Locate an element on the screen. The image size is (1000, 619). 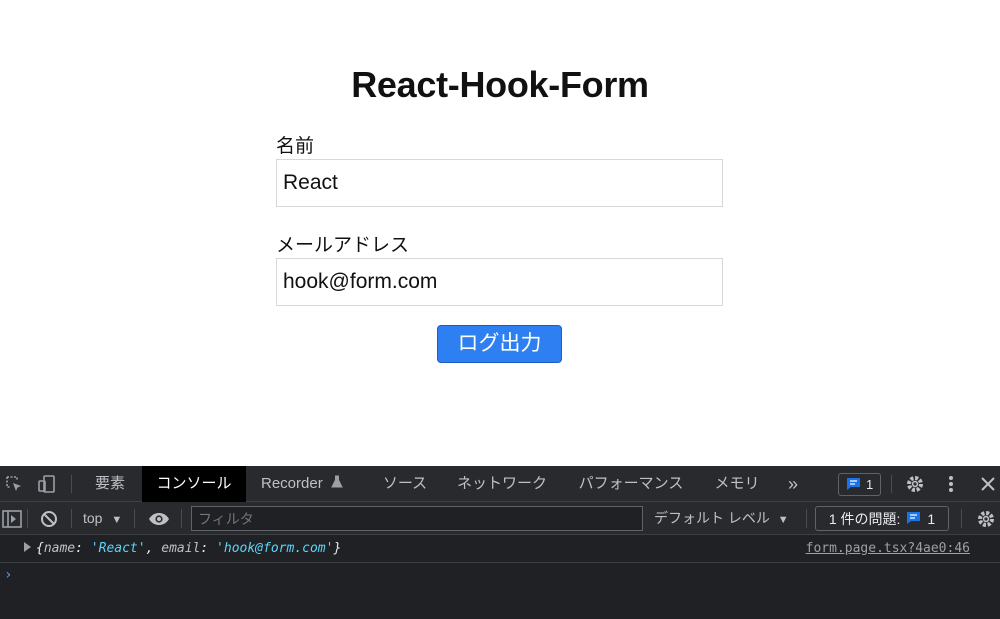
name-label: 名前 is located at coordinates (295, 146).